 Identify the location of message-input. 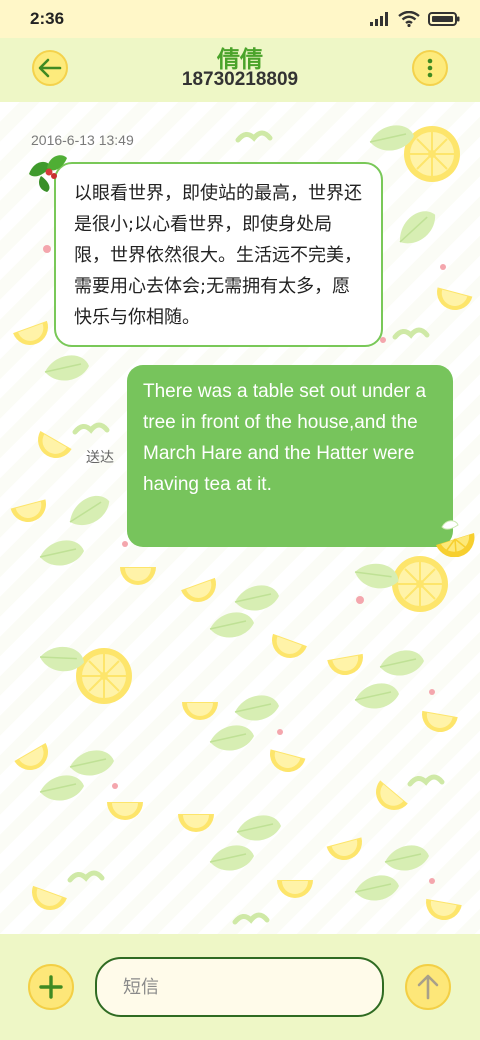
(239, 987).